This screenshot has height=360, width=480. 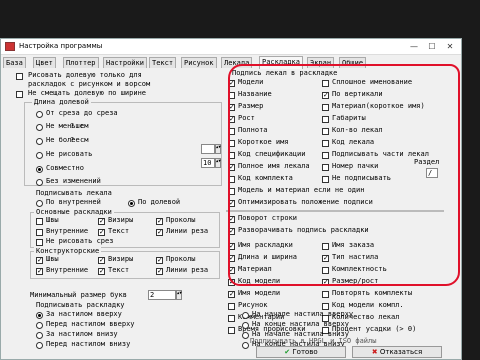 I want to click on r-kit-model-code-checkbox, so click(x=325, y=306).